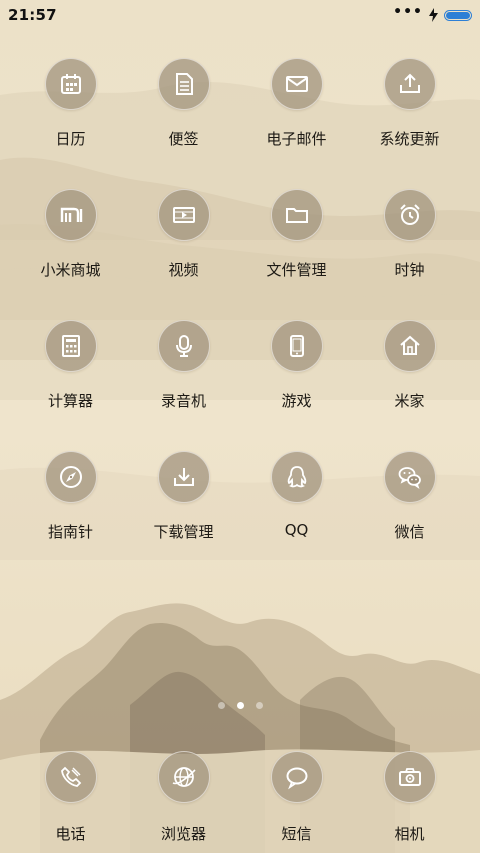 The image size is (480, 853). Describe the element at coordinates (183, 270) in the screenshot. I see `app-label: 视频` at that location.